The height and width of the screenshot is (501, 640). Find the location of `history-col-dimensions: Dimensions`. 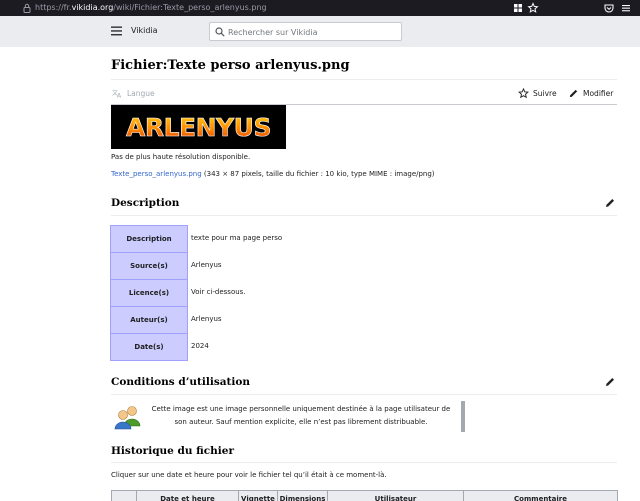

history-col-dimensions: Dimensions is located at coordinates (302, 495).